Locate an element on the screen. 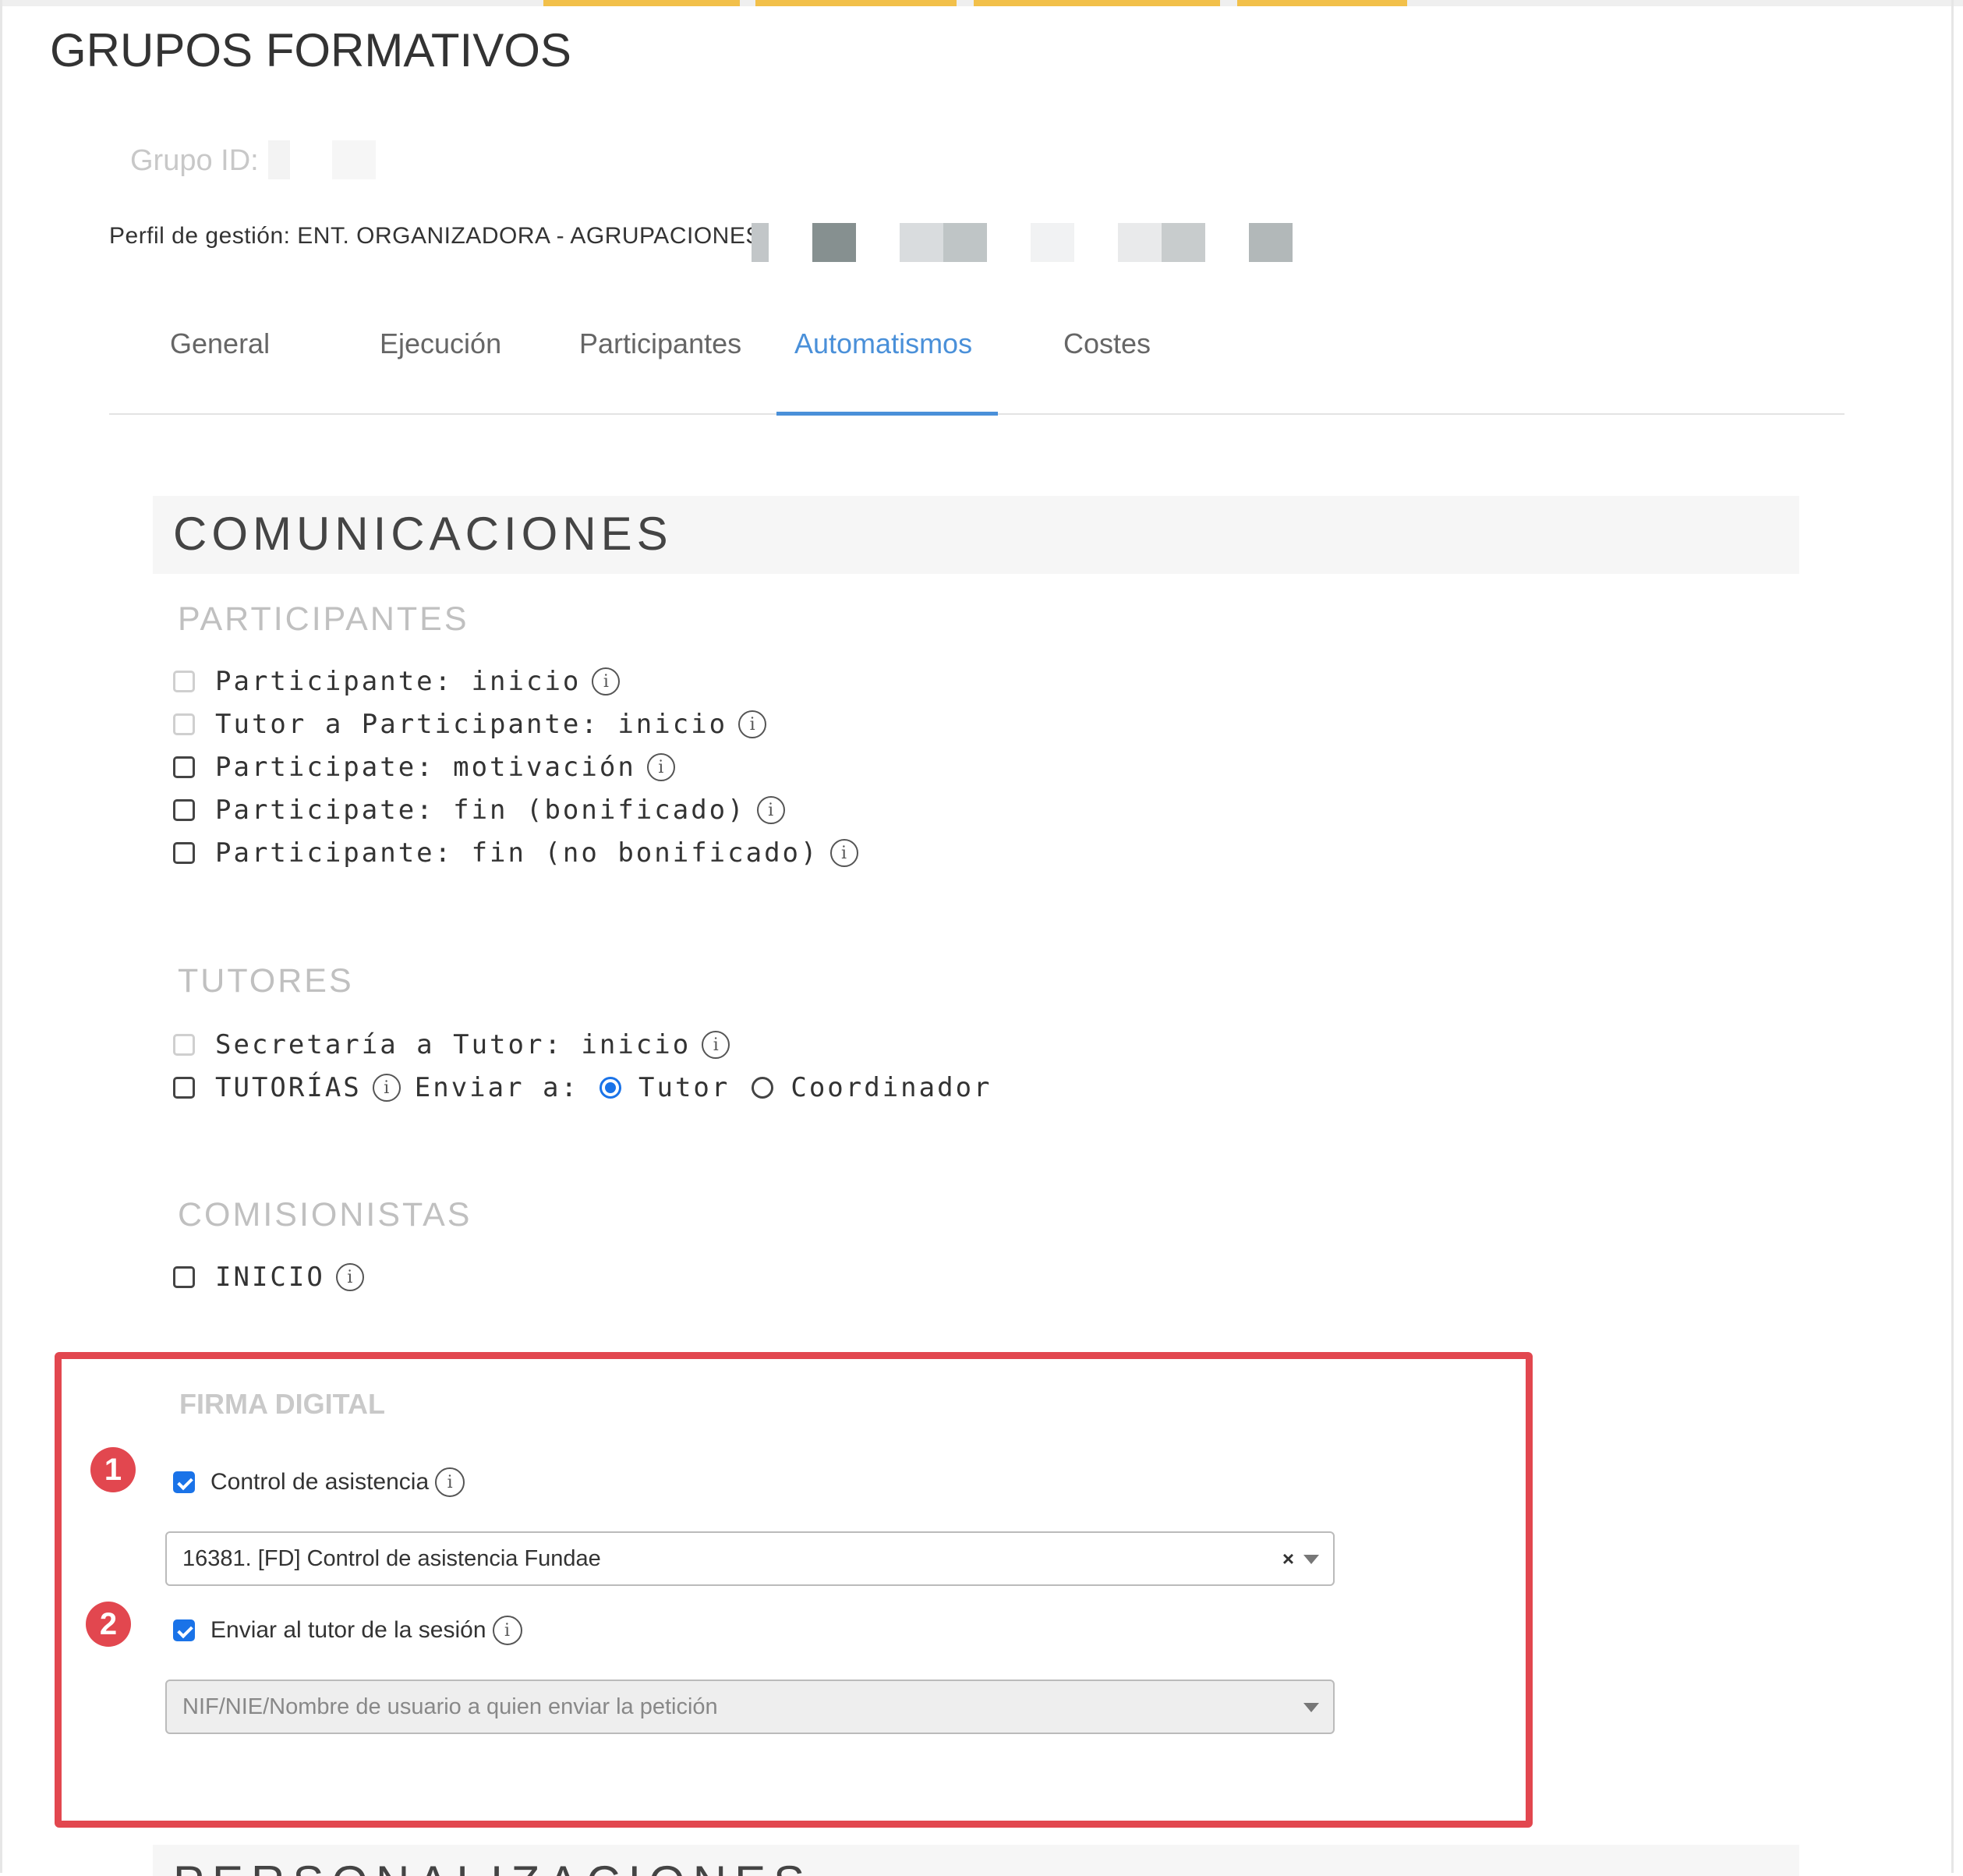  checkbox-participante-fin-no-bonificado is located at coordinates (184, 853).